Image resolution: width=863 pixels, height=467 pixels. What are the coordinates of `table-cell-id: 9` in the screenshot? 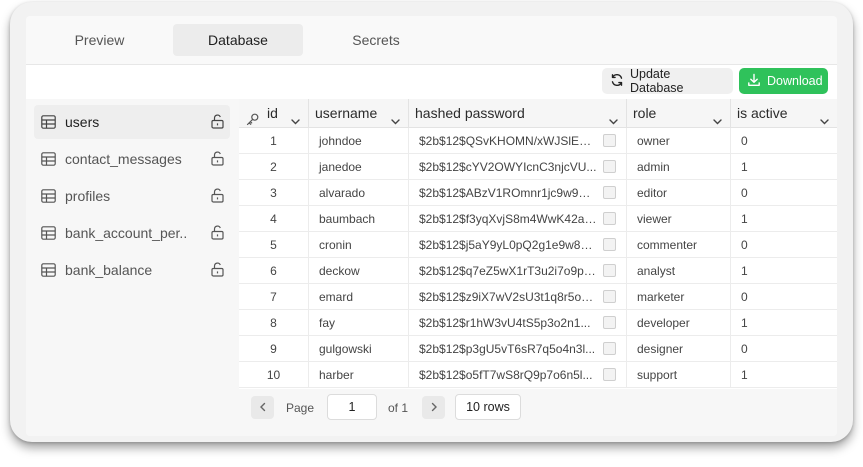 It's located at (274, 349).